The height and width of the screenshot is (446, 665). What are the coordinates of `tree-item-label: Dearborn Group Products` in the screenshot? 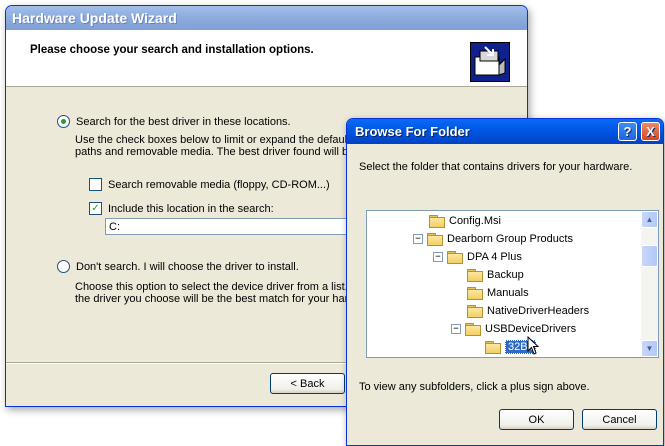 It's located at (510, 239).